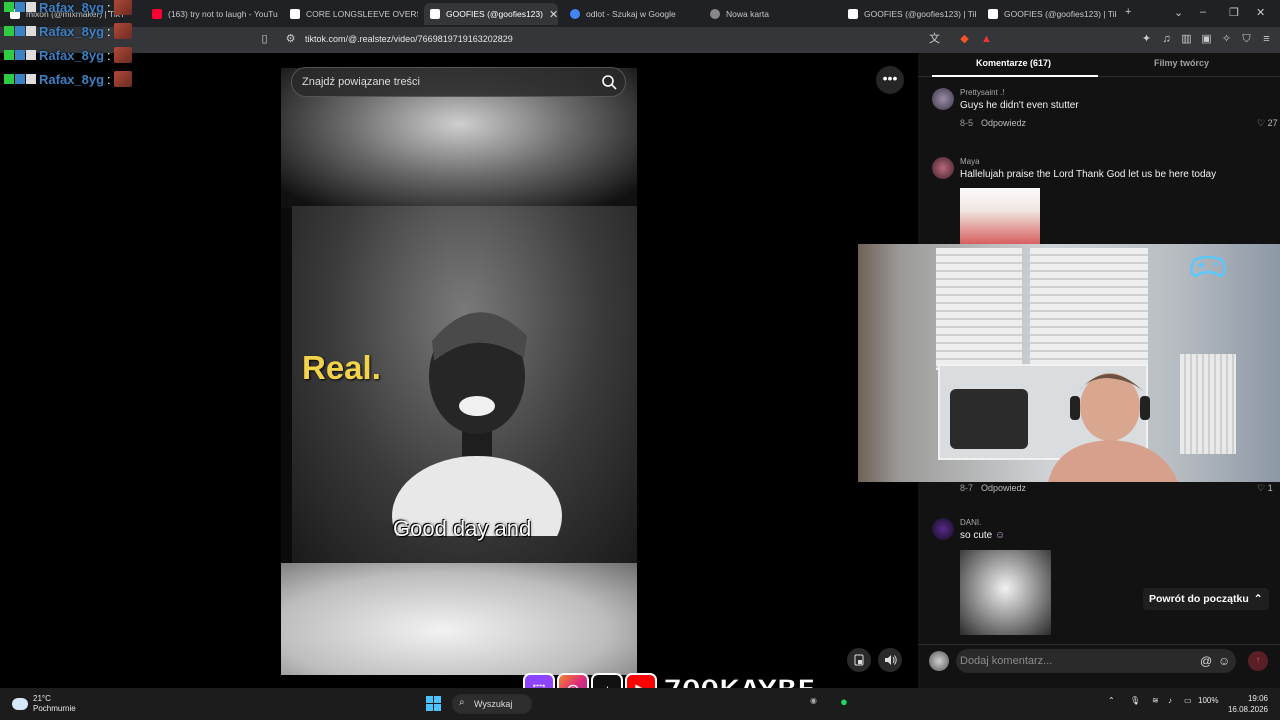 Image resolution: width=1280 pixels, height=720 pixels. What do you see at coordinates (1260, 12) in the screenshot?
I see `window-close-icon: ✕` at bounding box center [1260, 12].